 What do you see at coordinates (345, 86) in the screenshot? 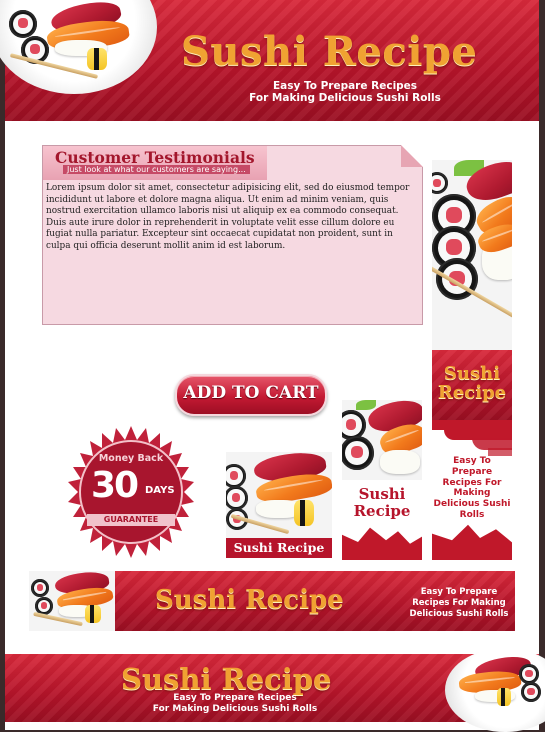
I see `header-subtitle-line-1: Easy To Prepare Recipes` at bounding box center [345, 86].